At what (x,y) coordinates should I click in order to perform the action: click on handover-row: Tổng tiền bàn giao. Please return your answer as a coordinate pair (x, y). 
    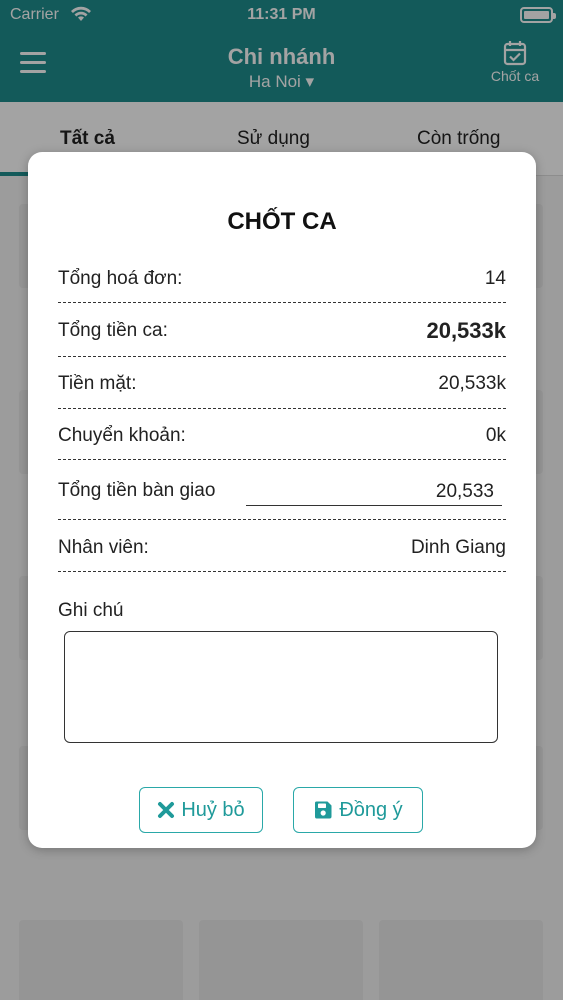
    Looking at the image, I should click on (282, 499).